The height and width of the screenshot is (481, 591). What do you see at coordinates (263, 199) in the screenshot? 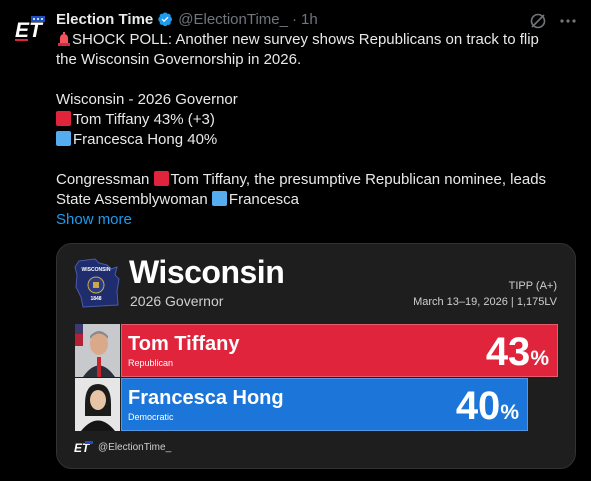
I see `tweet-text-line-7b: Francesca` at bounding box center [263, 199].